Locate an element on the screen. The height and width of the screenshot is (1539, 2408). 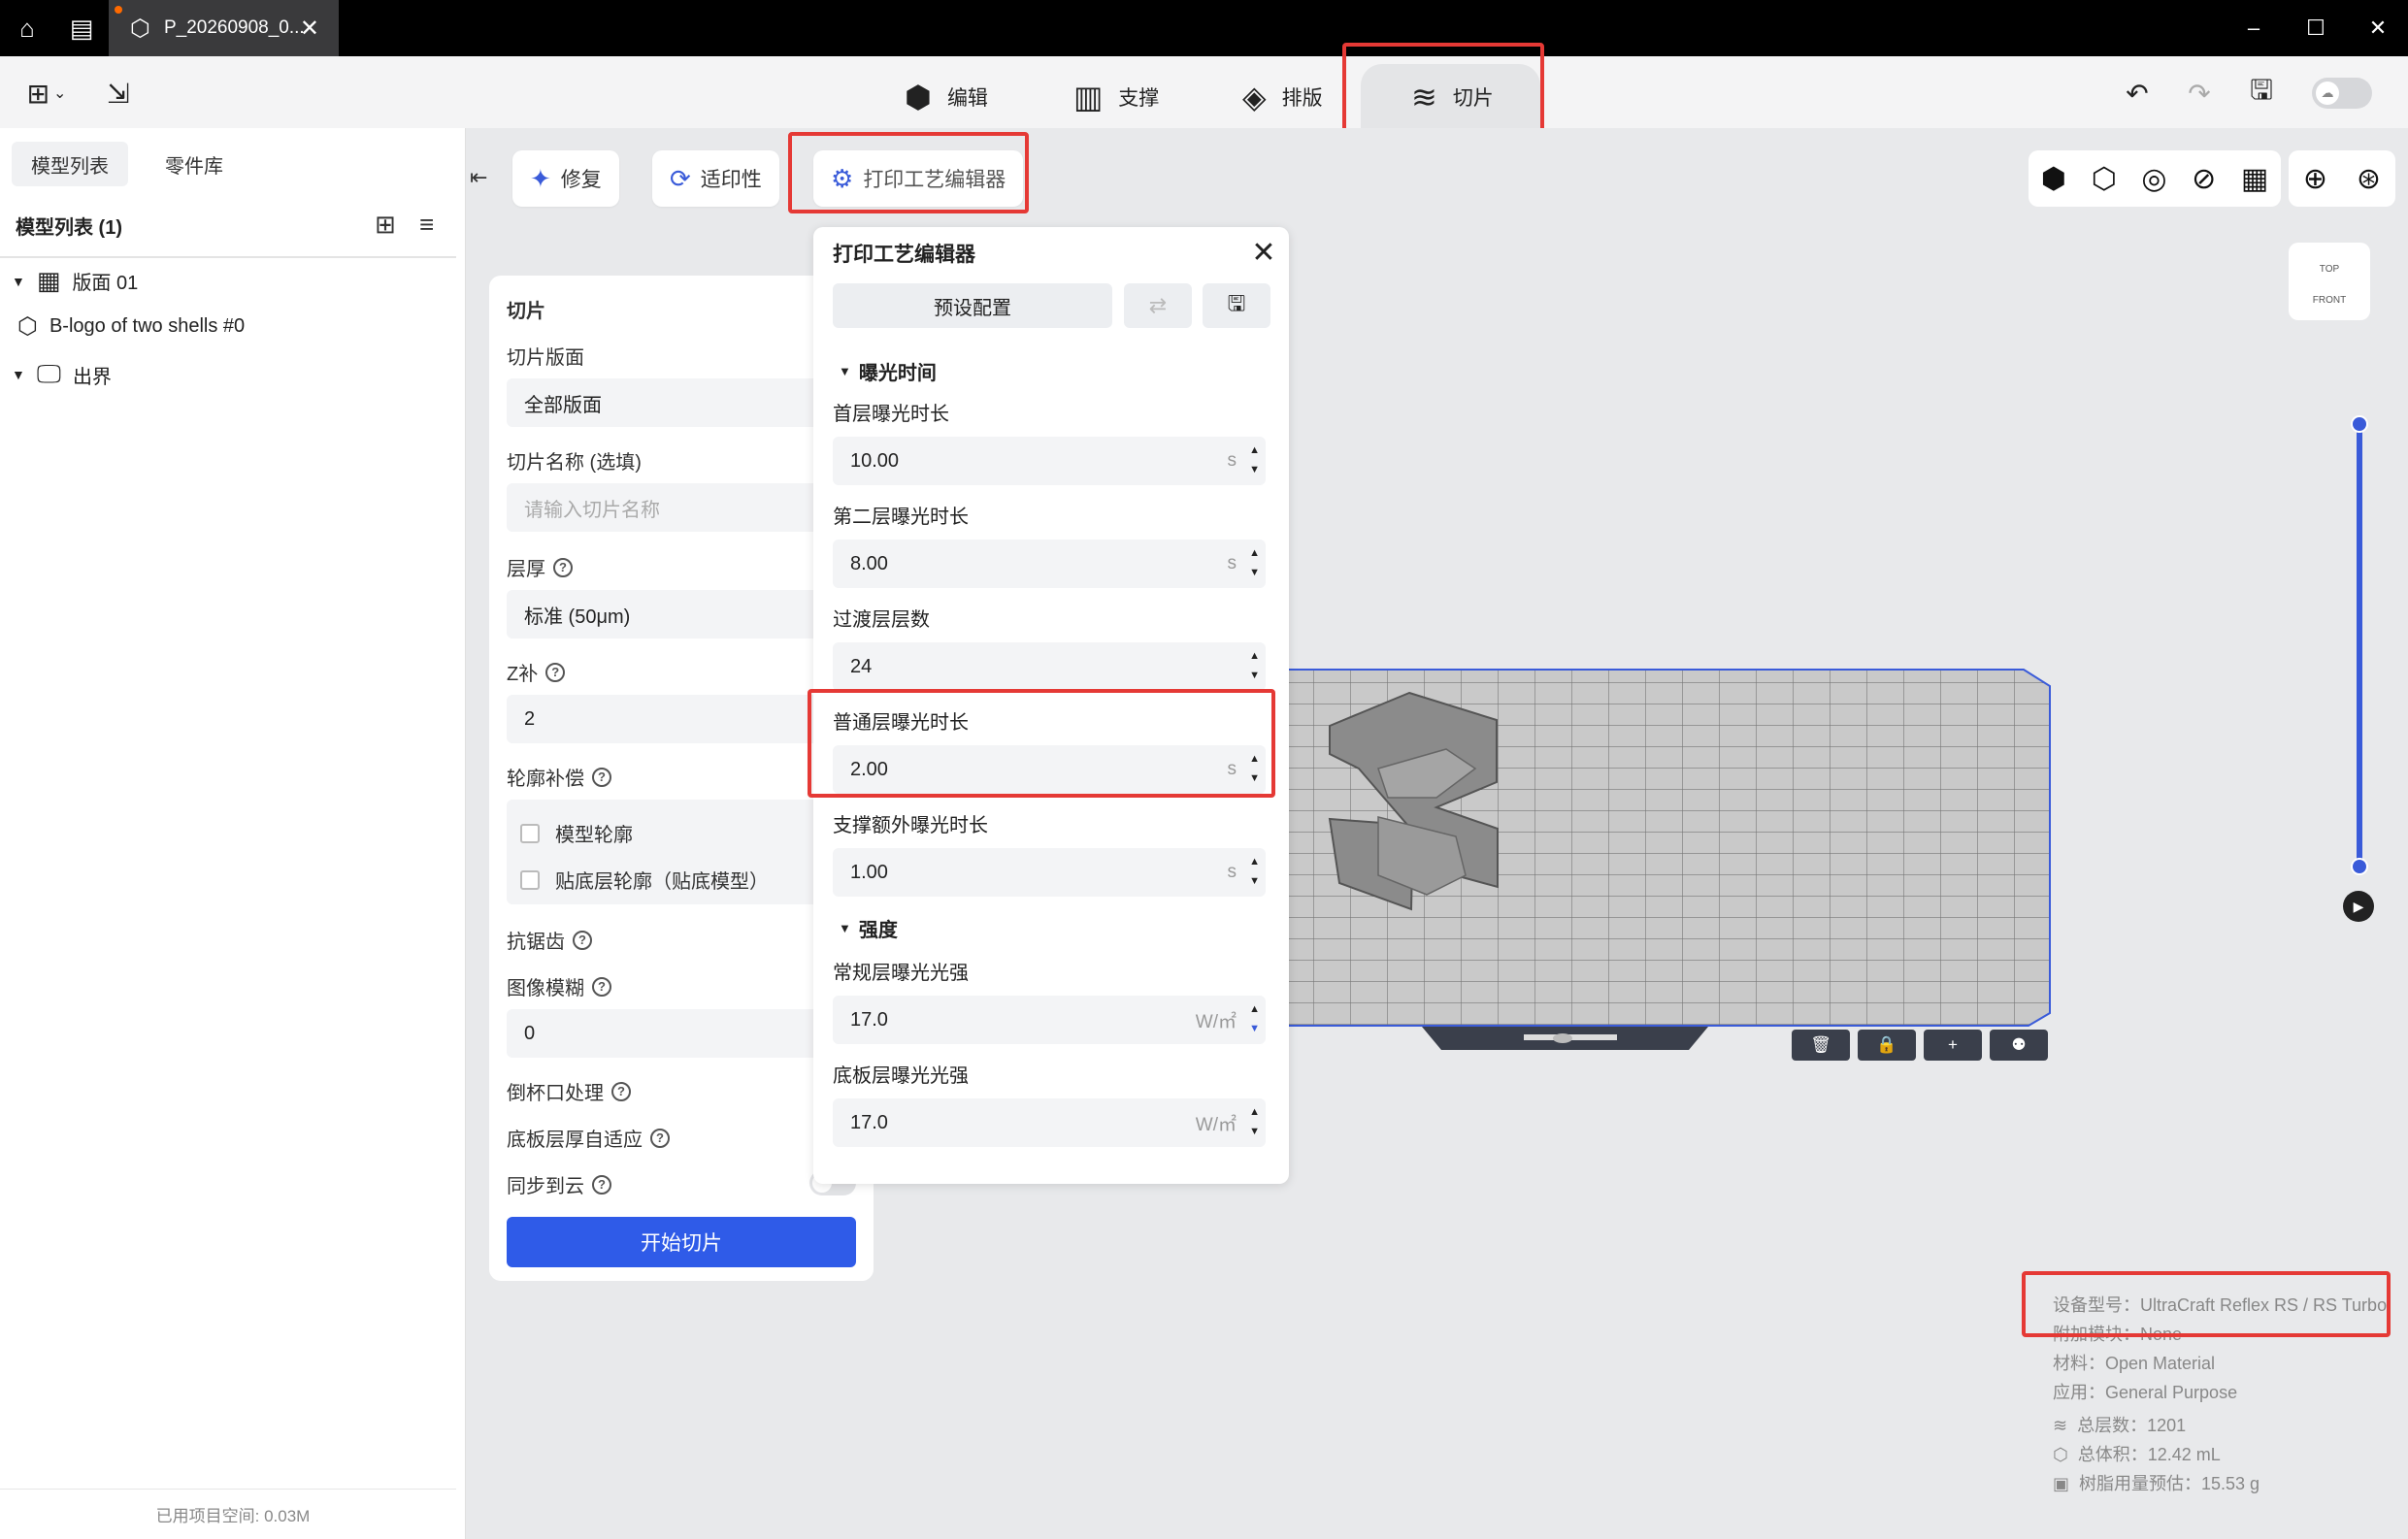
tree-out-of-bounds: ▼ 🖵 出界 is located at coordinates (62, 375).